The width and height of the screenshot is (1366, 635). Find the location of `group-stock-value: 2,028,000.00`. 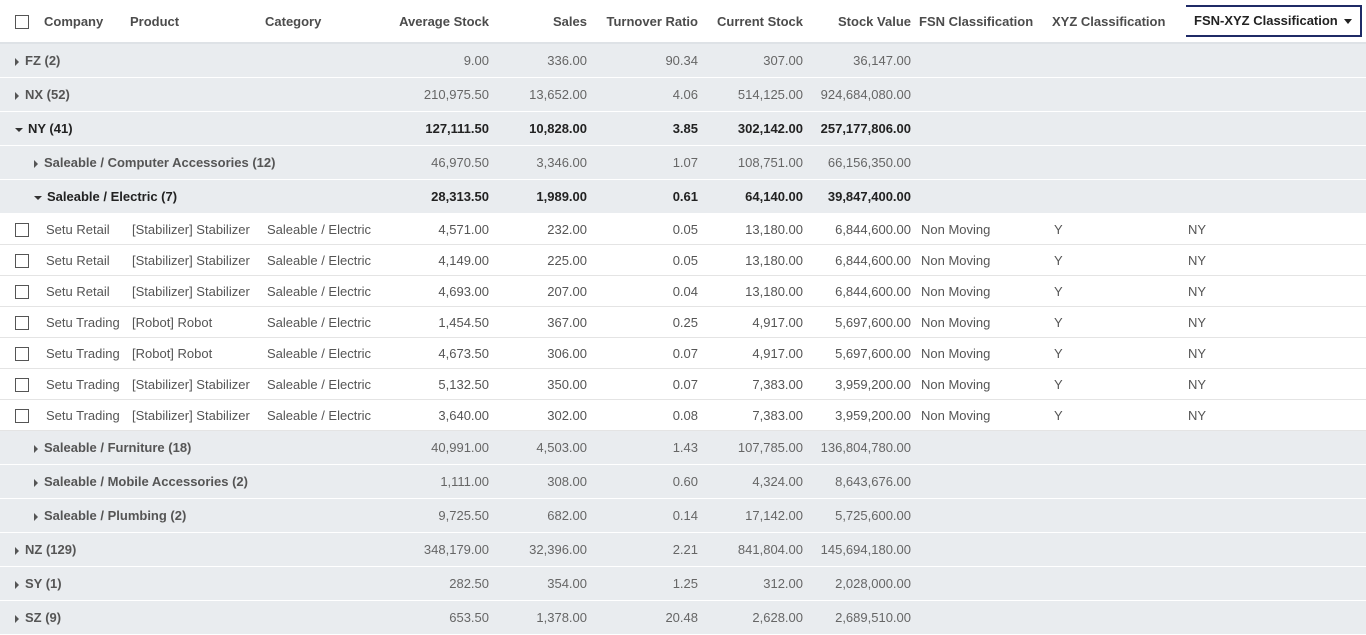

group-stock-value: 2,028,000.00 is located at coordinates (865, 583).